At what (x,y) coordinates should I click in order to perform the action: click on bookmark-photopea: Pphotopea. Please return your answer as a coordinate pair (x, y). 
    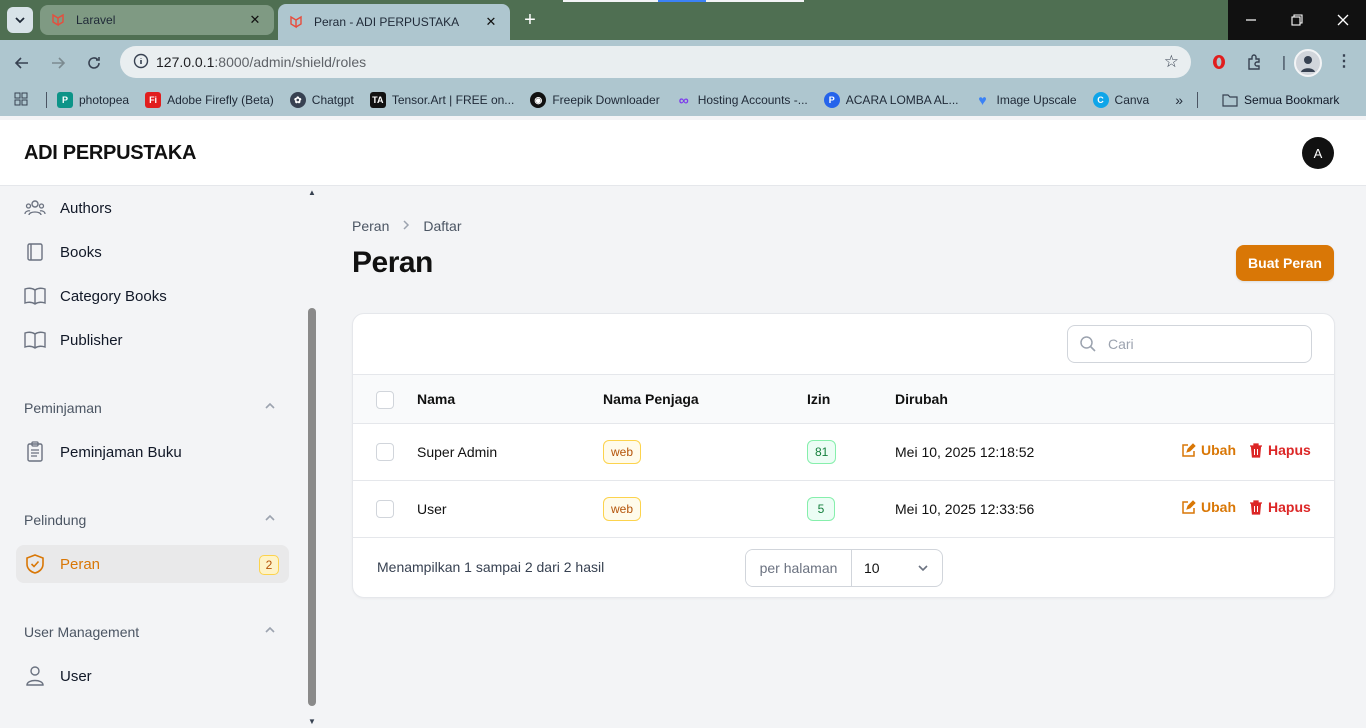
    Looking at the image, I should click on (93, 100).